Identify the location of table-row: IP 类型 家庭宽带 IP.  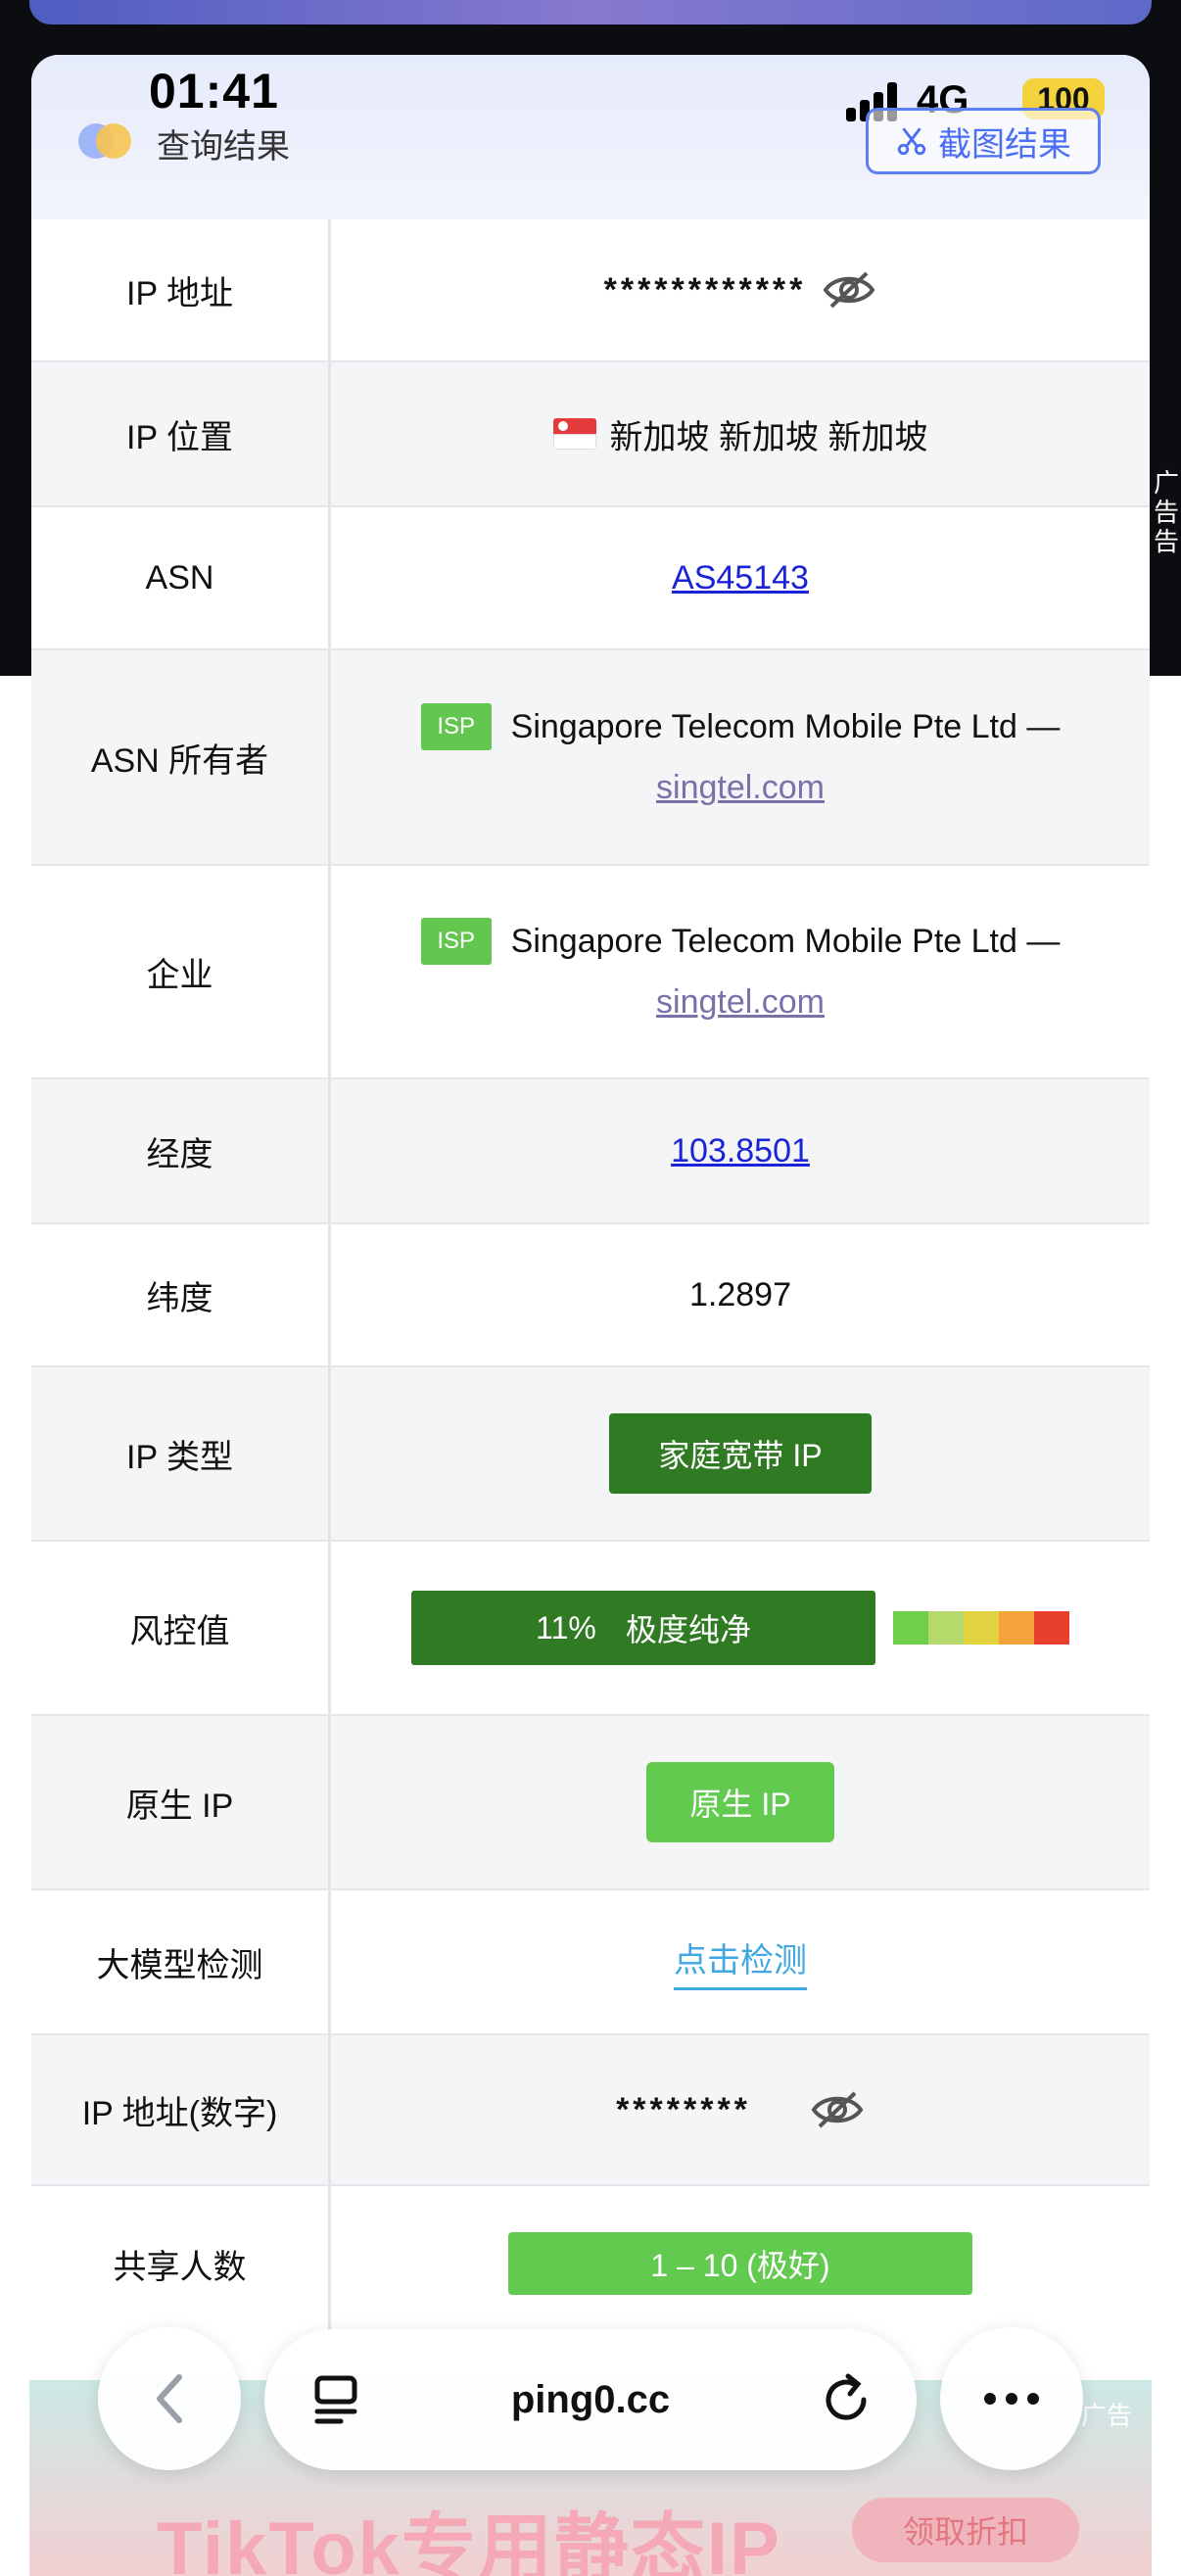
(590, 1455).